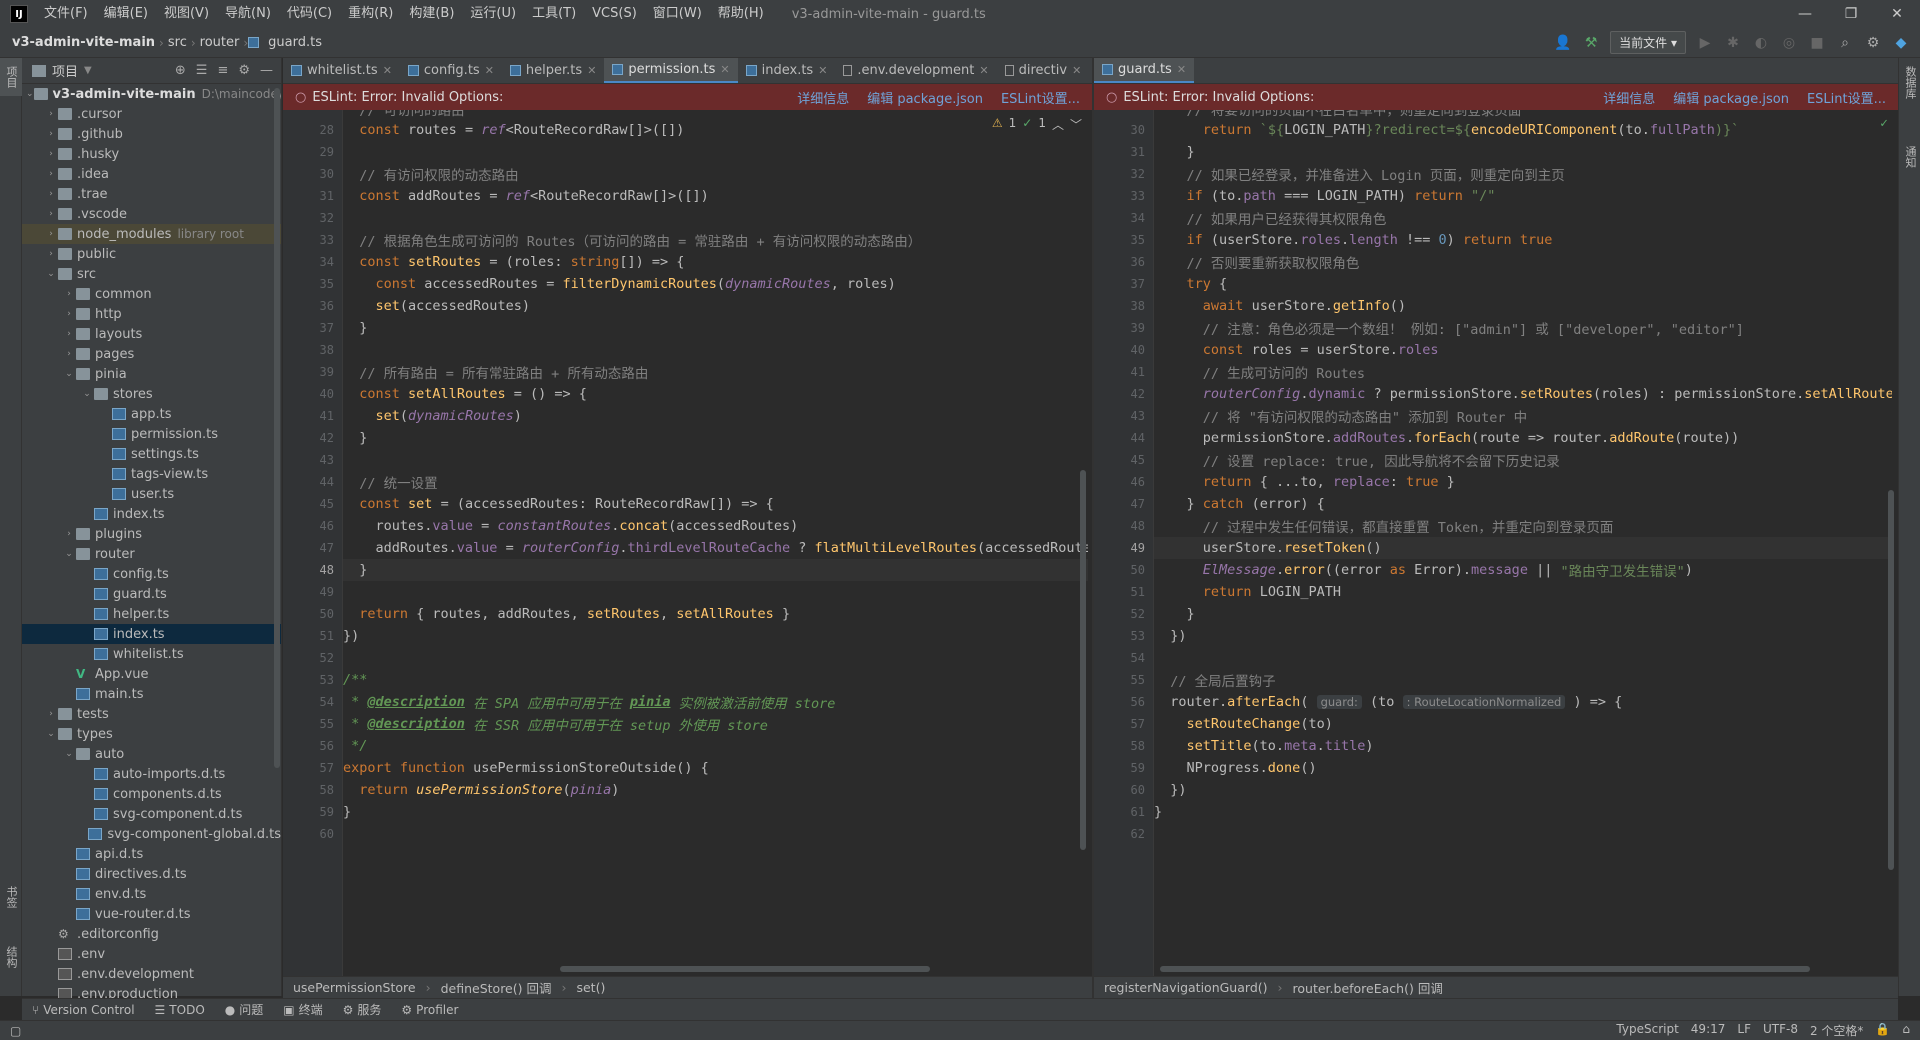 The width and height of the screenshot is (1920, 1040). What do you see at coordinates (151, 734) in the screenshot?
I see `tree-item: ⌄ types` at bounding box center [151, 734].